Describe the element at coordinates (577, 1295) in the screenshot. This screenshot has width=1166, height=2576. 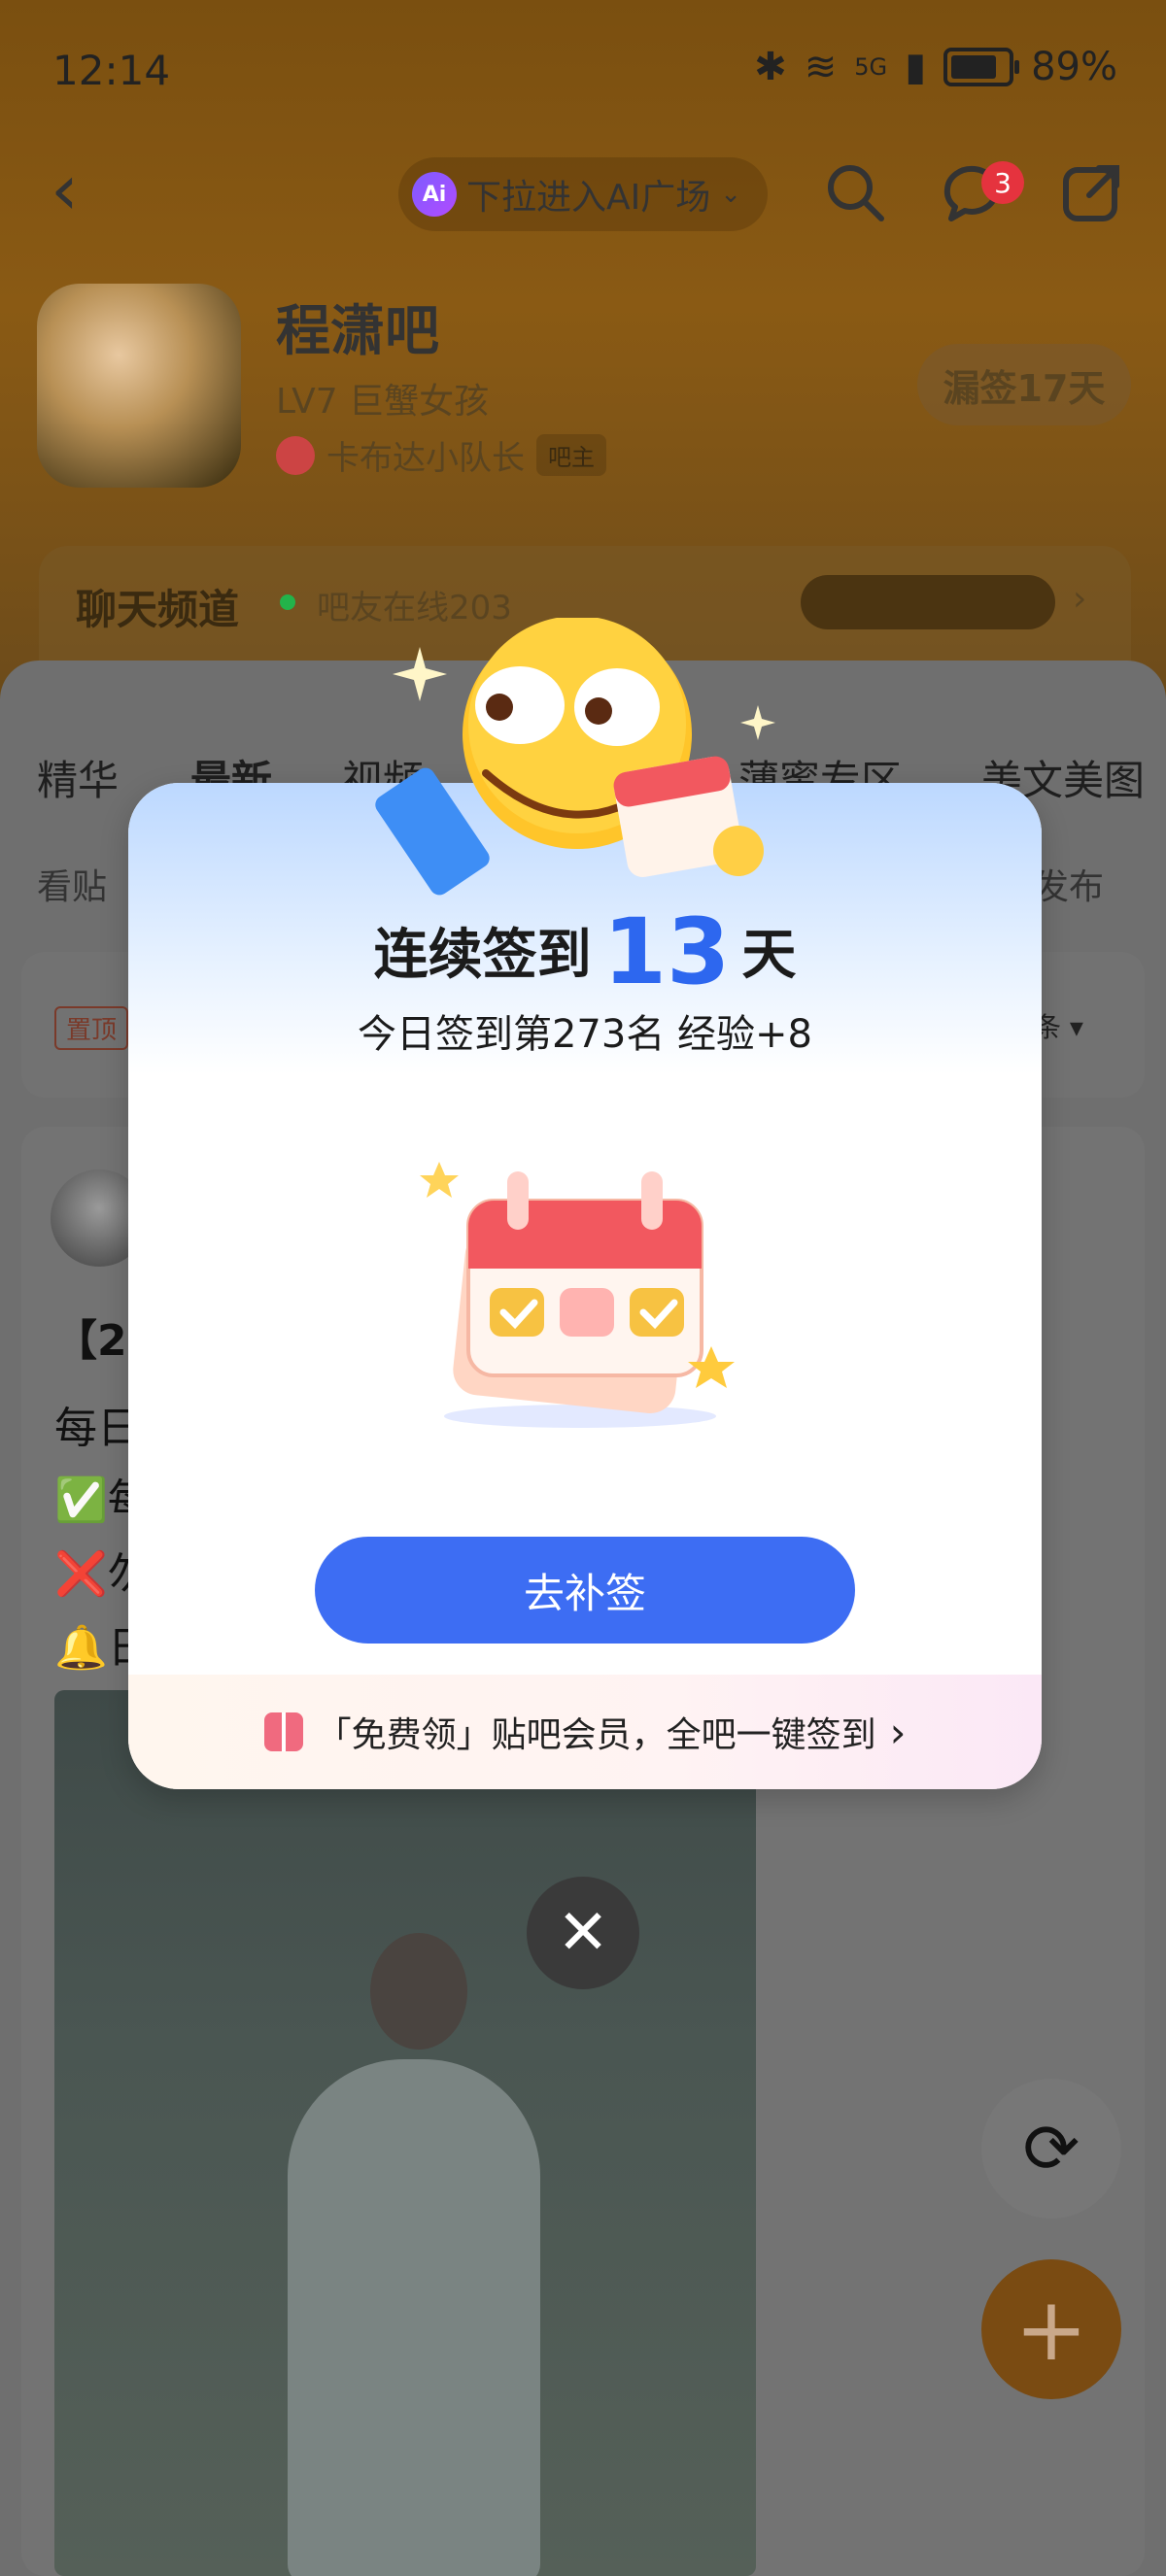
I see `calendar-icon` at that location.